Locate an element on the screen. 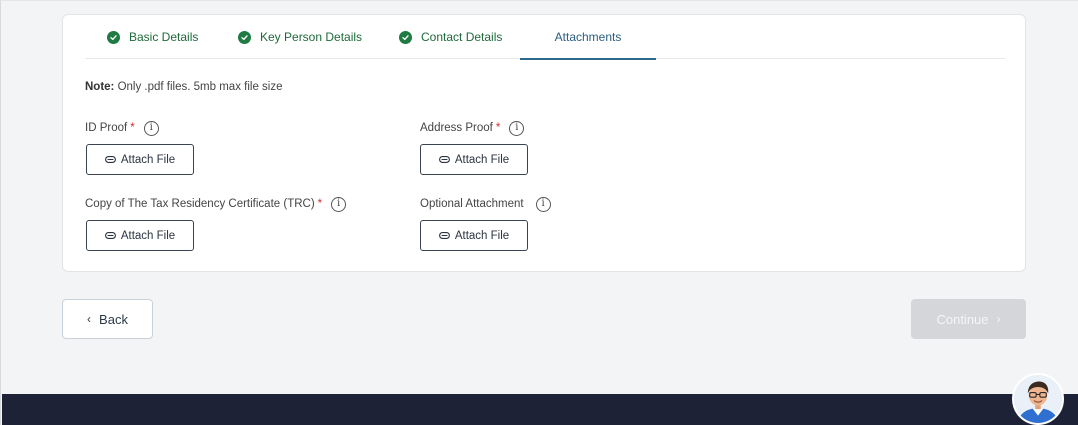 This screenshot has width=1078, height=425. tab-attachments: Attachments is located at coordinates (588, 37).